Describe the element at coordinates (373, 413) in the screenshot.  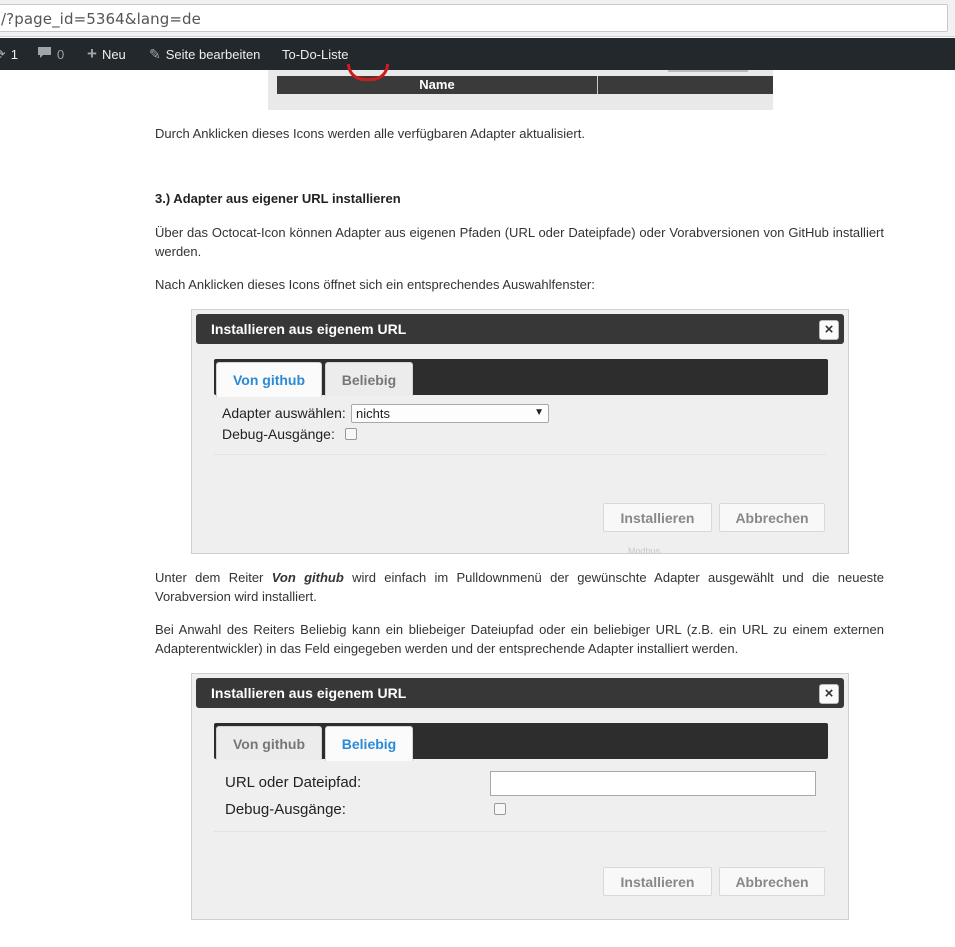
I see `adapter-select-value: nichts` at that location.